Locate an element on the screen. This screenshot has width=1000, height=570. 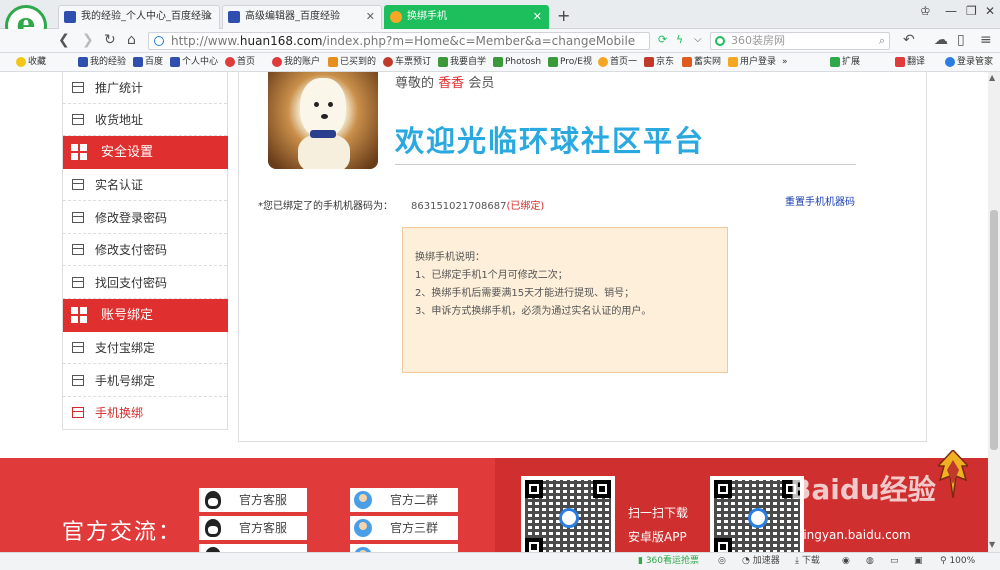
close-window-icon: ✕ is located at coordinates (990, 11).